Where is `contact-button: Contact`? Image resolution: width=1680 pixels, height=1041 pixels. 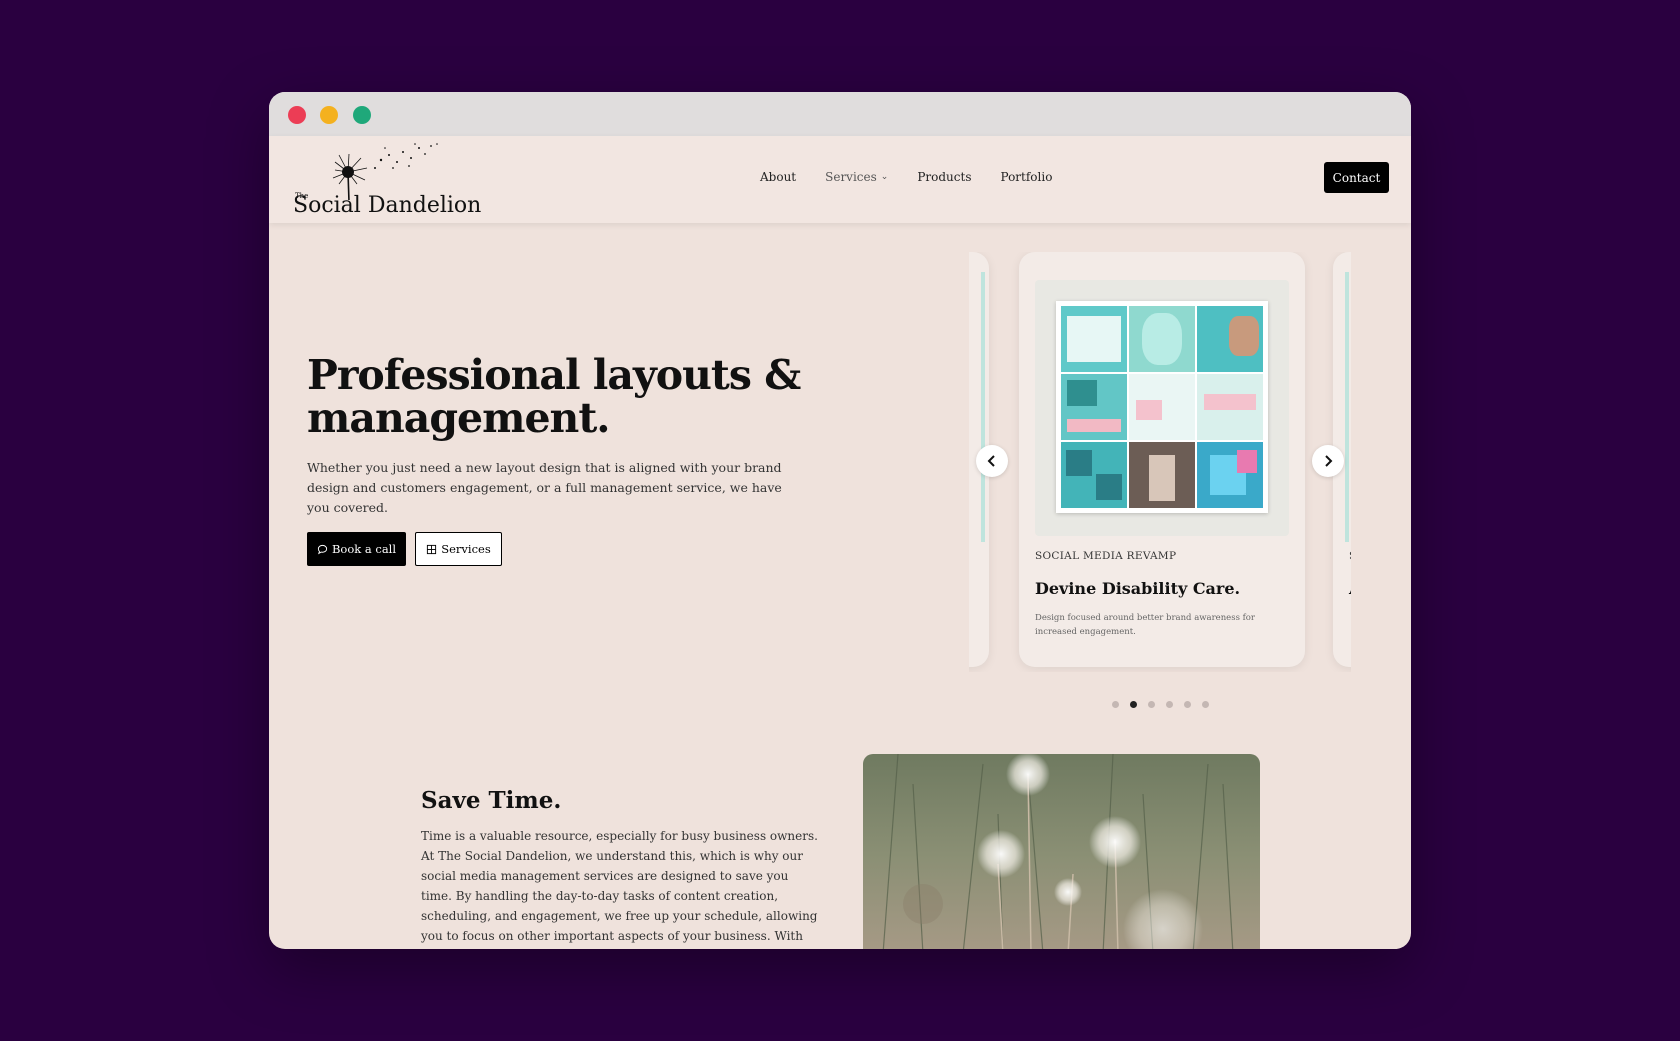 contact-button: Contact is located at coordinates (1356, 177).